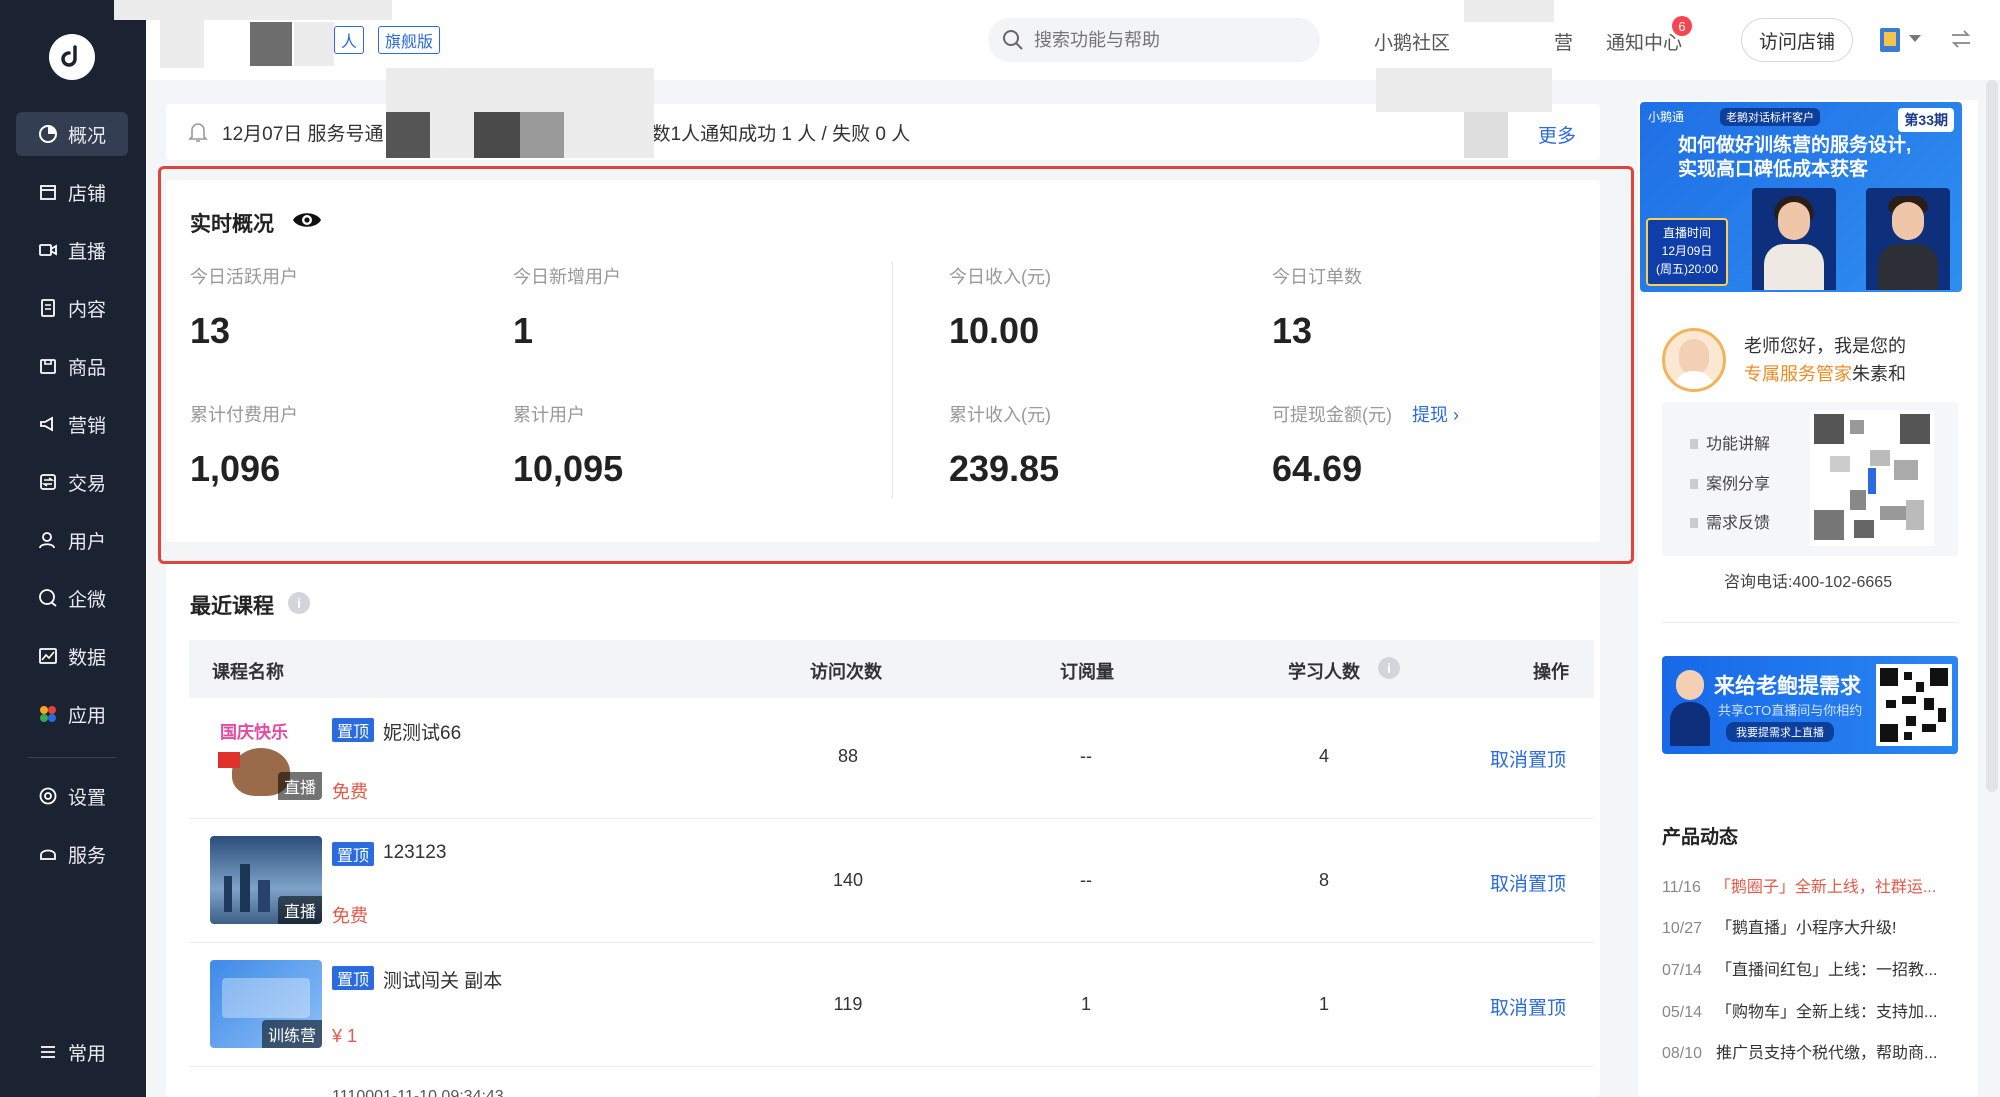 This screenshot has height=1097, width=2000. Describe the element at coordinates (848, 756) in the screenshot. I see `visit-count: 88` at that location.